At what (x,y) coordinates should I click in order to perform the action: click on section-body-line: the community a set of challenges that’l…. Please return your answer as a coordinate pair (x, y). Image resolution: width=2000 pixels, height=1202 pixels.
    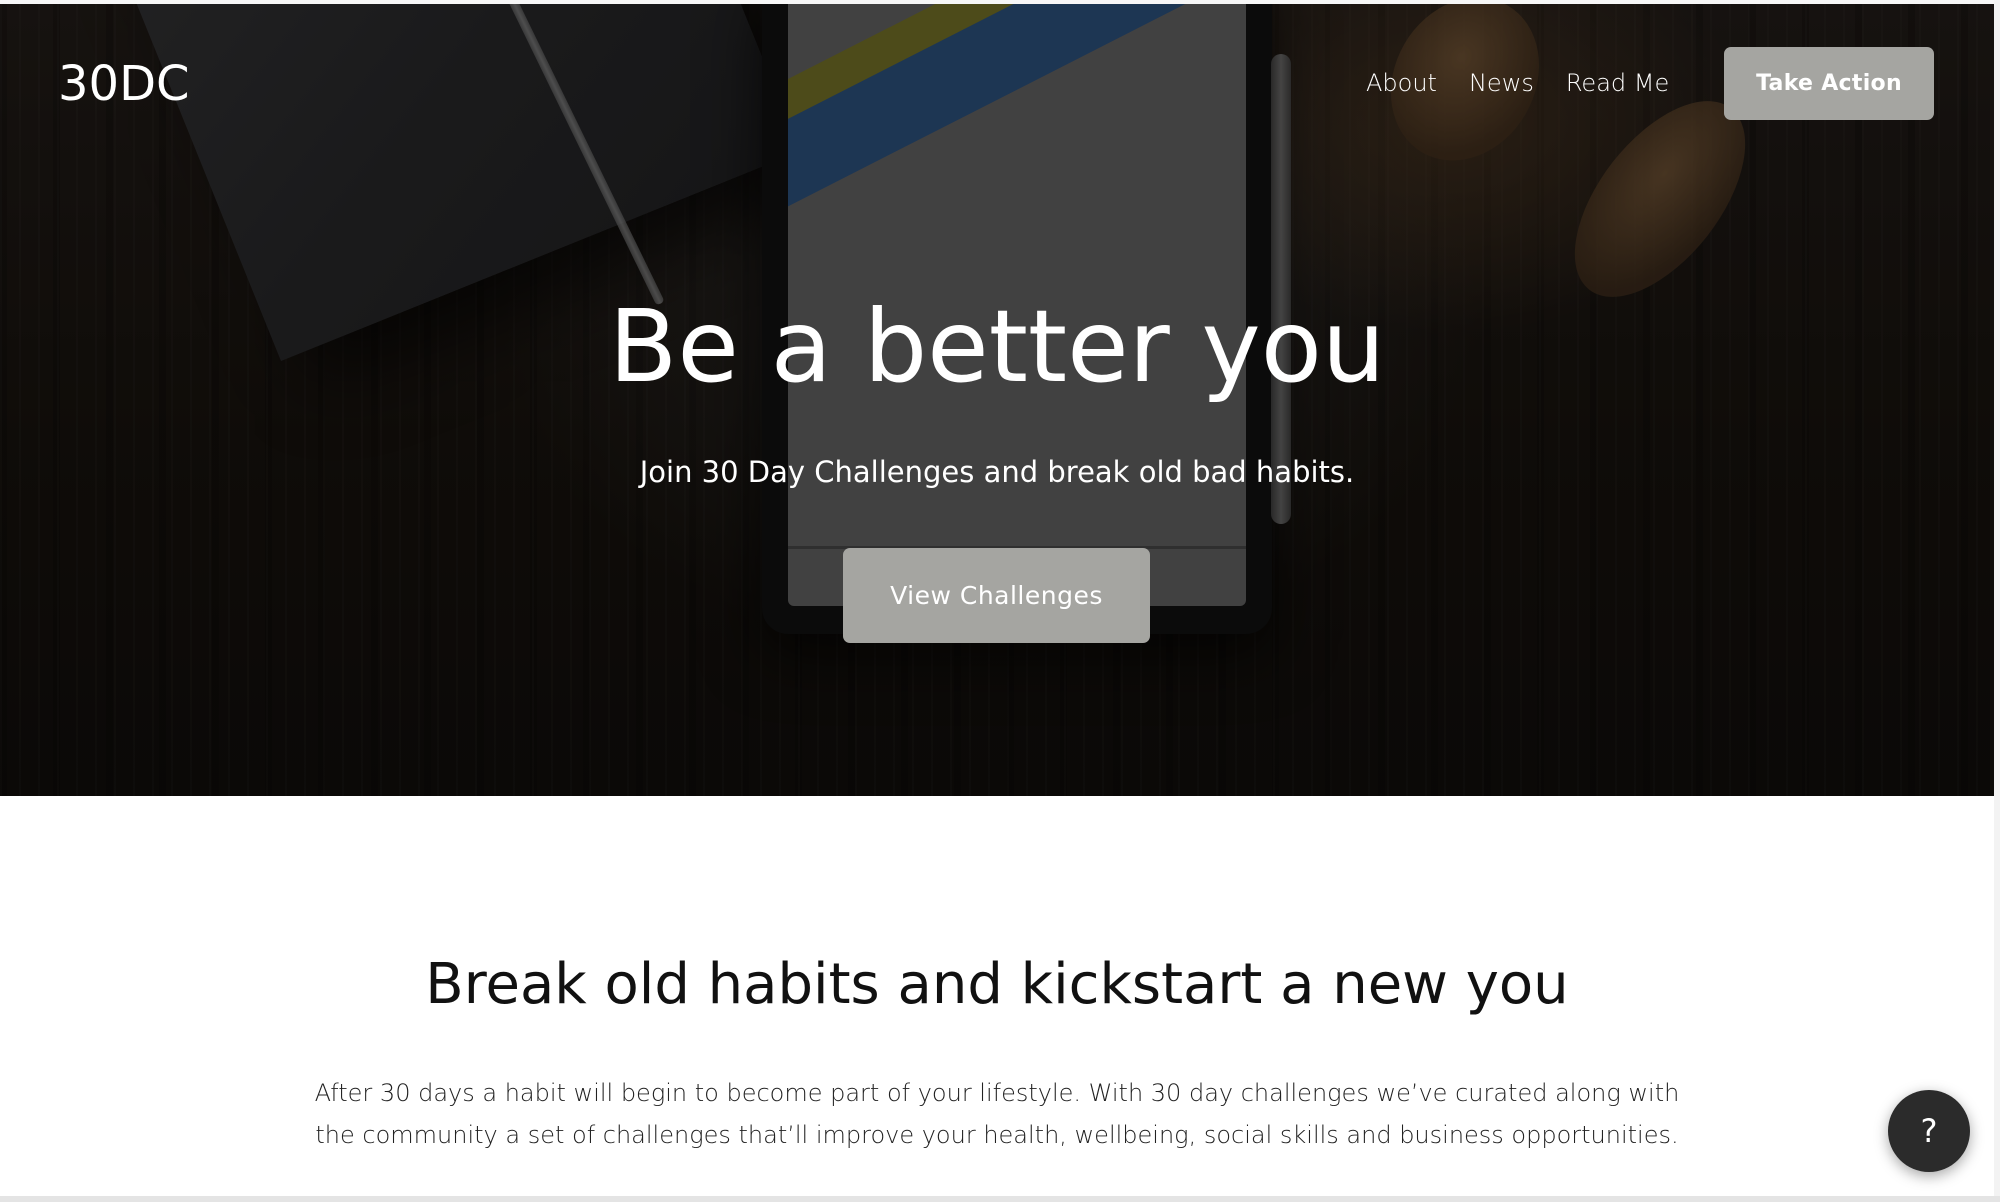
    Looking at the image, I should click on (997, 1135).